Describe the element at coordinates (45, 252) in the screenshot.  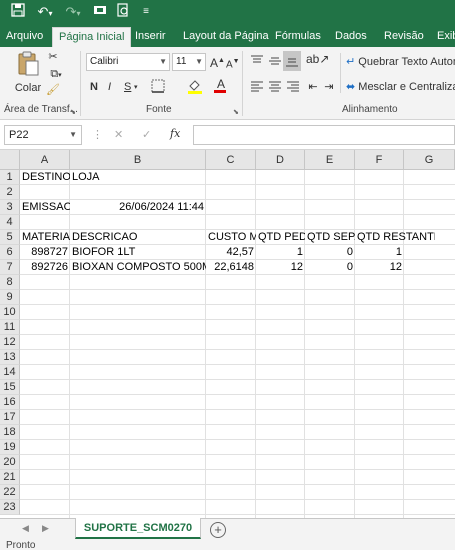
I see `cell-a6: 898727` at that location.